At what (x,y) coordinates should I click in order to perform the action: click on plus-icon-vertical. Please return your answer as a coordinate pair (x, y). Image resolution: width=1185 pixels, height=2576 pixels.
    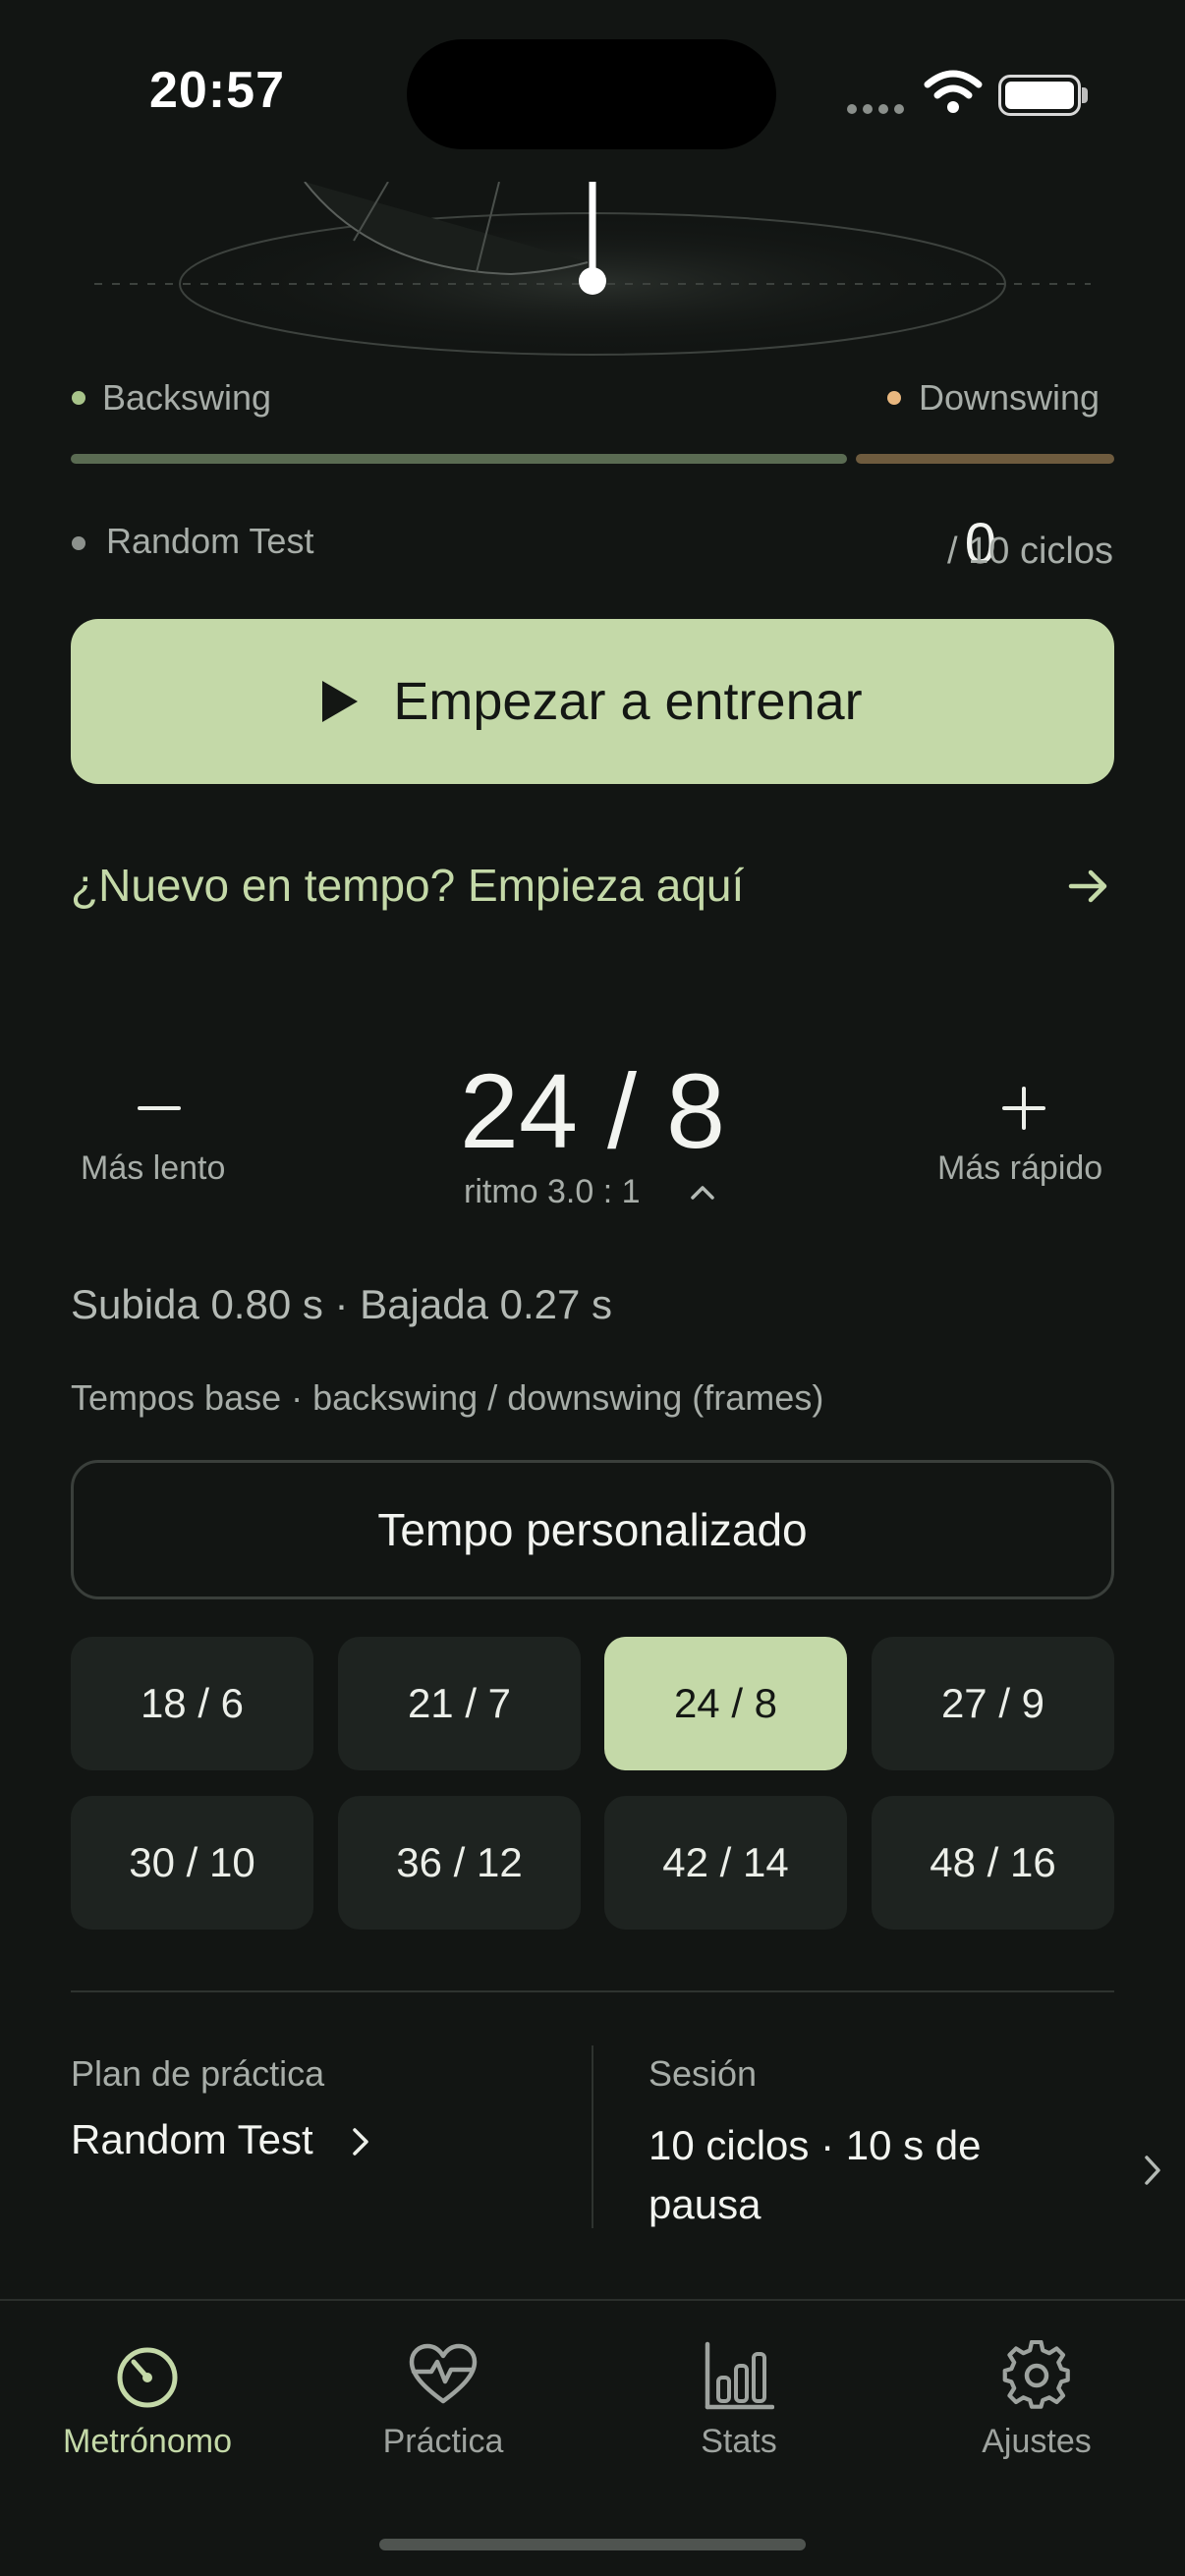
    Looking at the image, I should click on (1024, 1108).